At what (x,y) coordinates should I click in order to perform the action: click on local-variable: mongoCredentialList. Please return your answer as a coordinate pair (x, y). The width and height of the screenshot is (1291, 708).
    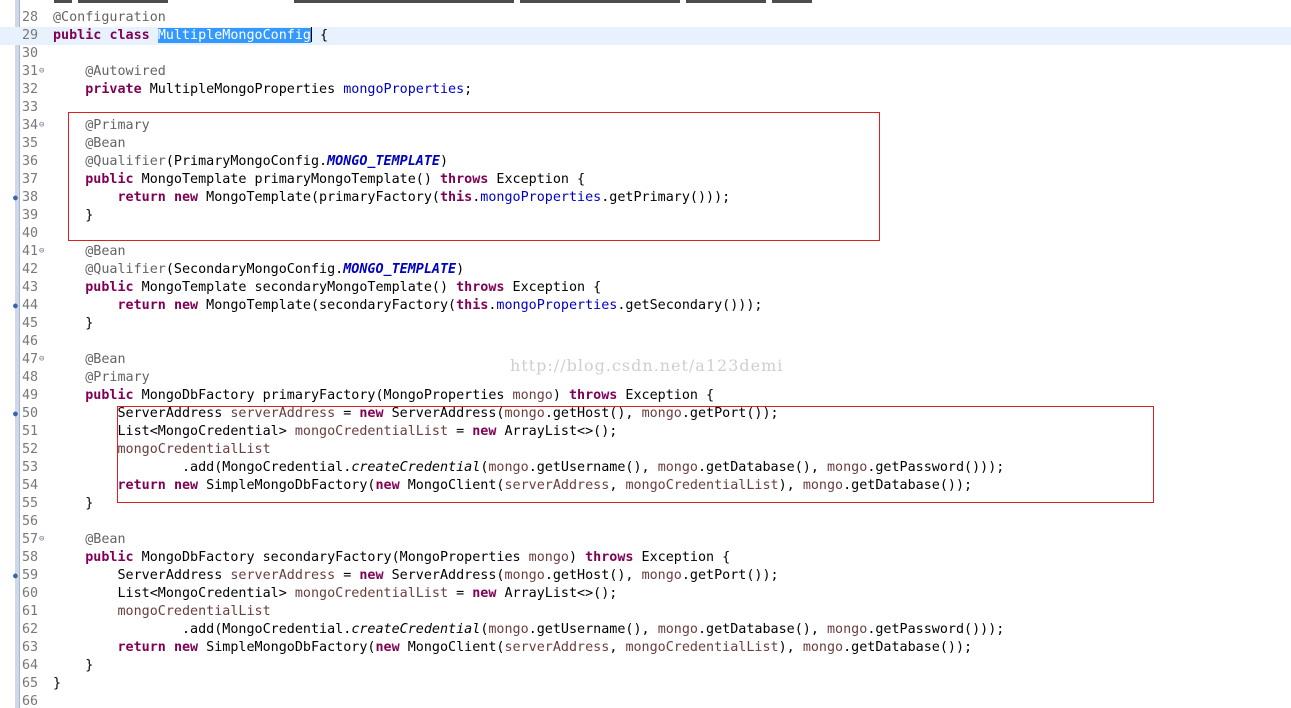
    Looking at the image, I should click on (702, 647).